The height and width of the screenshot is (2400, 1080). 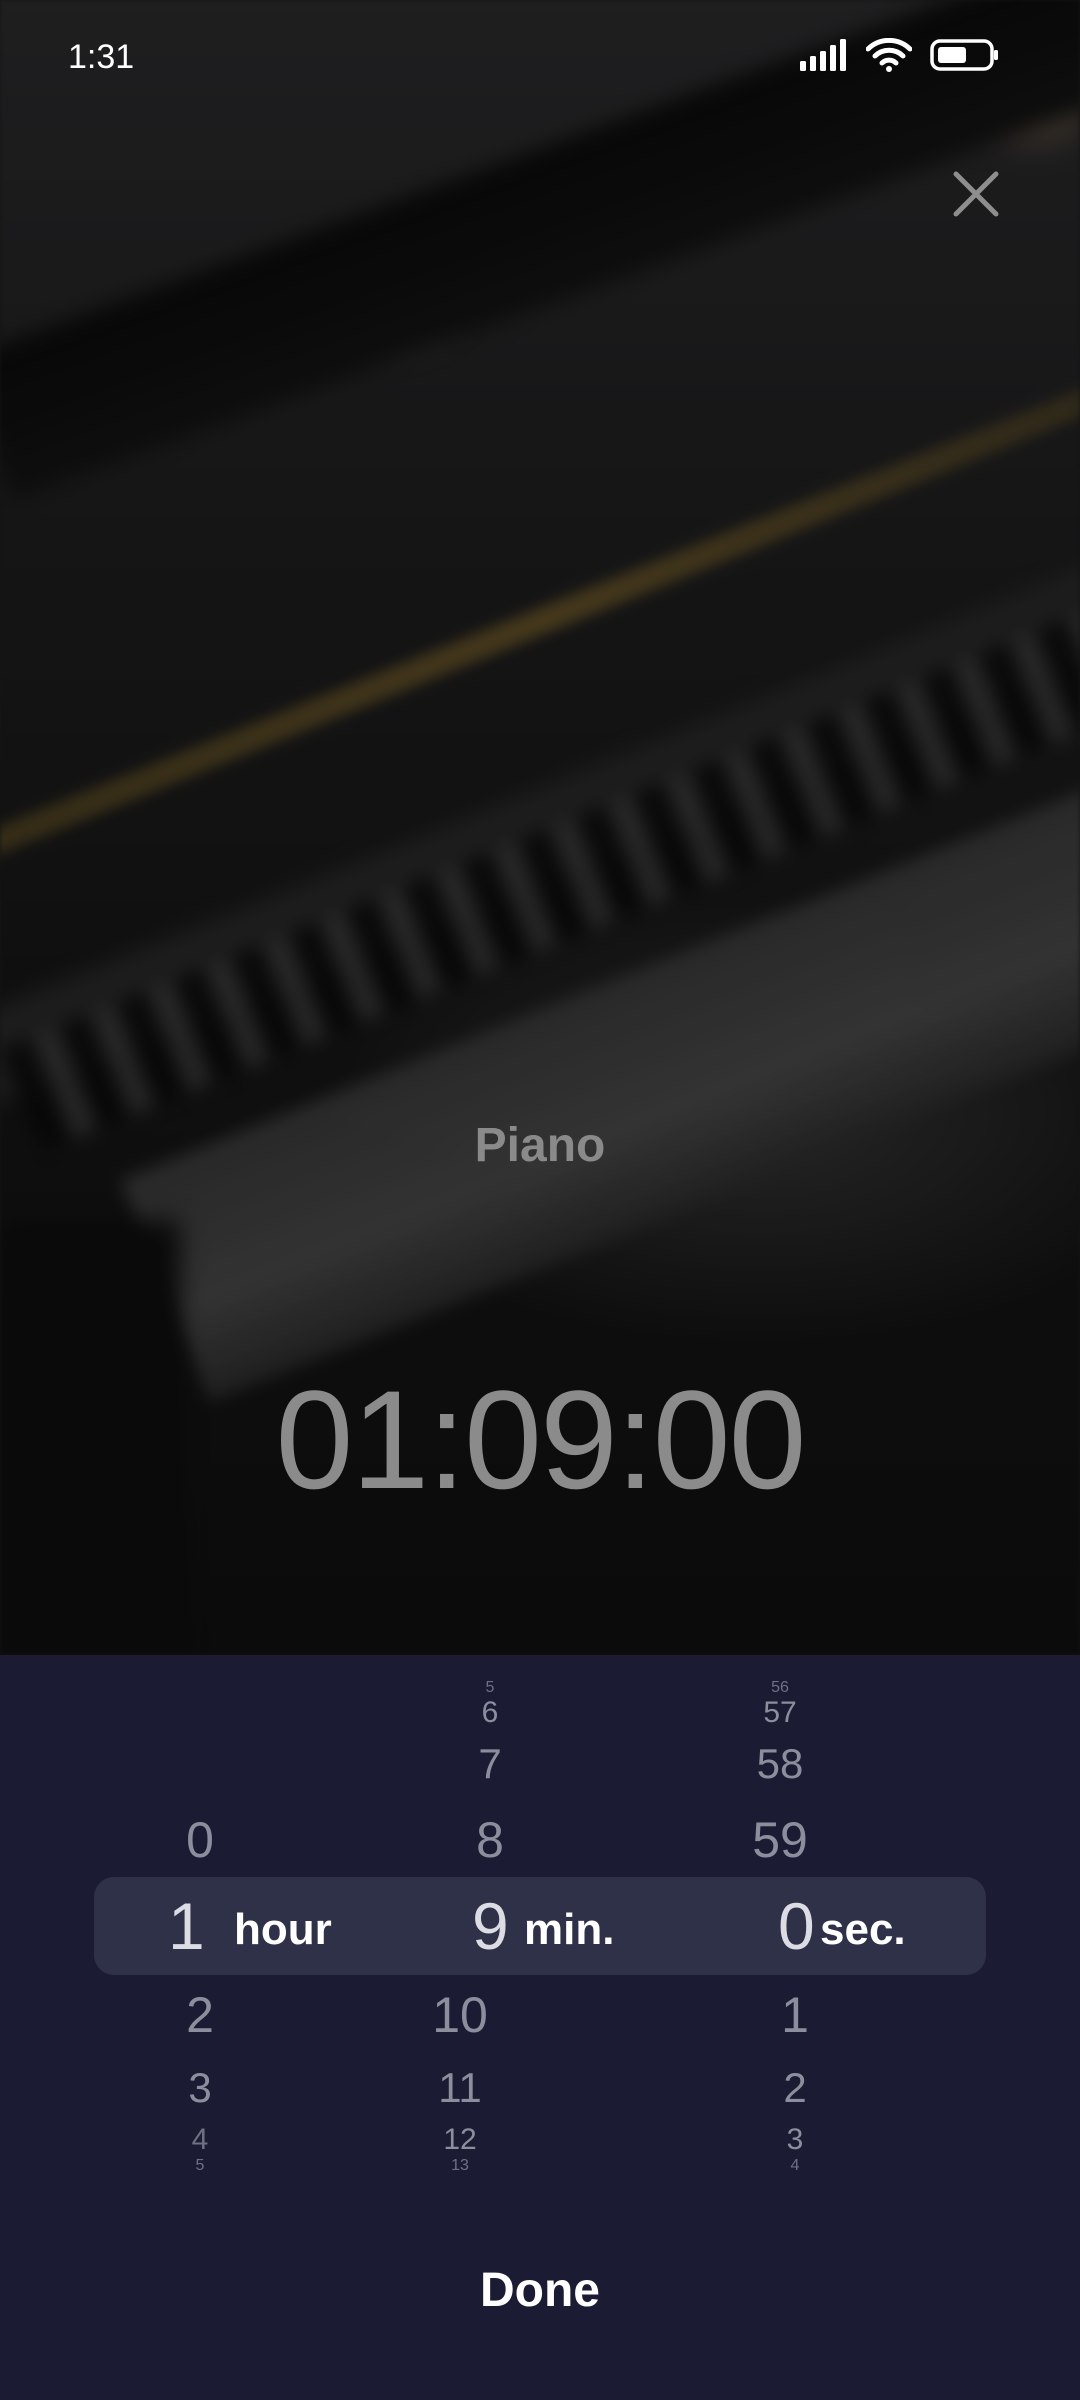 I want to click on minute-unit-label: min., so click(x=569, y=1929).